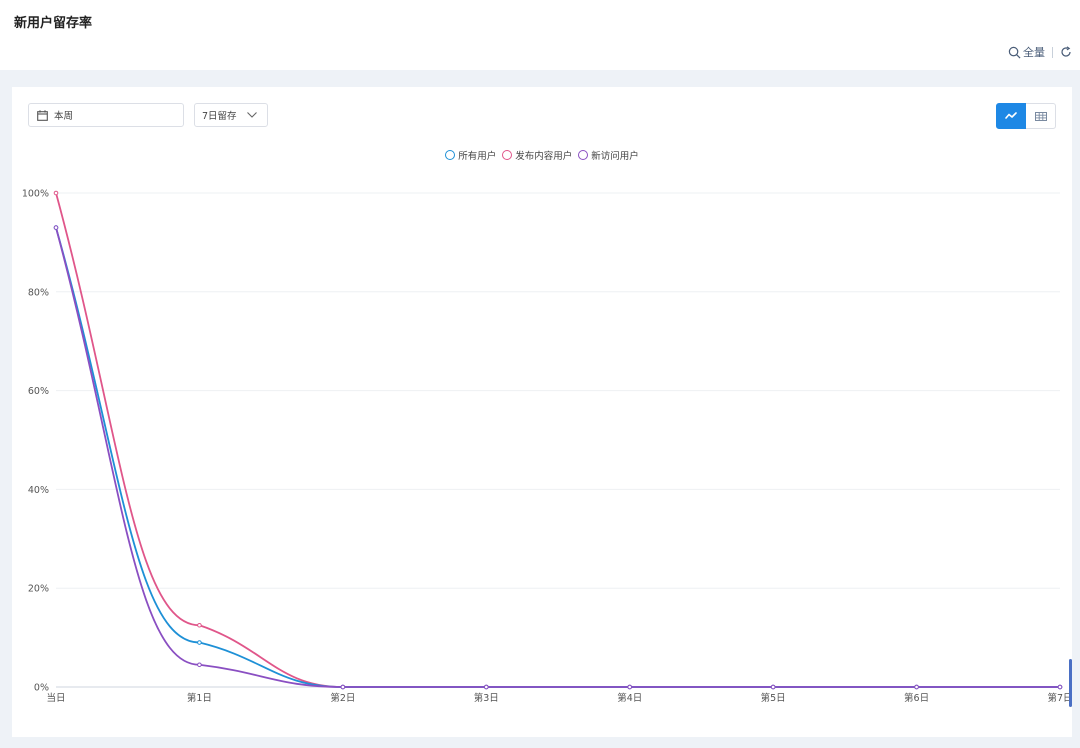 Image resolution: width=1080 pixels, height=748 pixels. I want to click on x-tick-label: 第2日, so click(342, 698).